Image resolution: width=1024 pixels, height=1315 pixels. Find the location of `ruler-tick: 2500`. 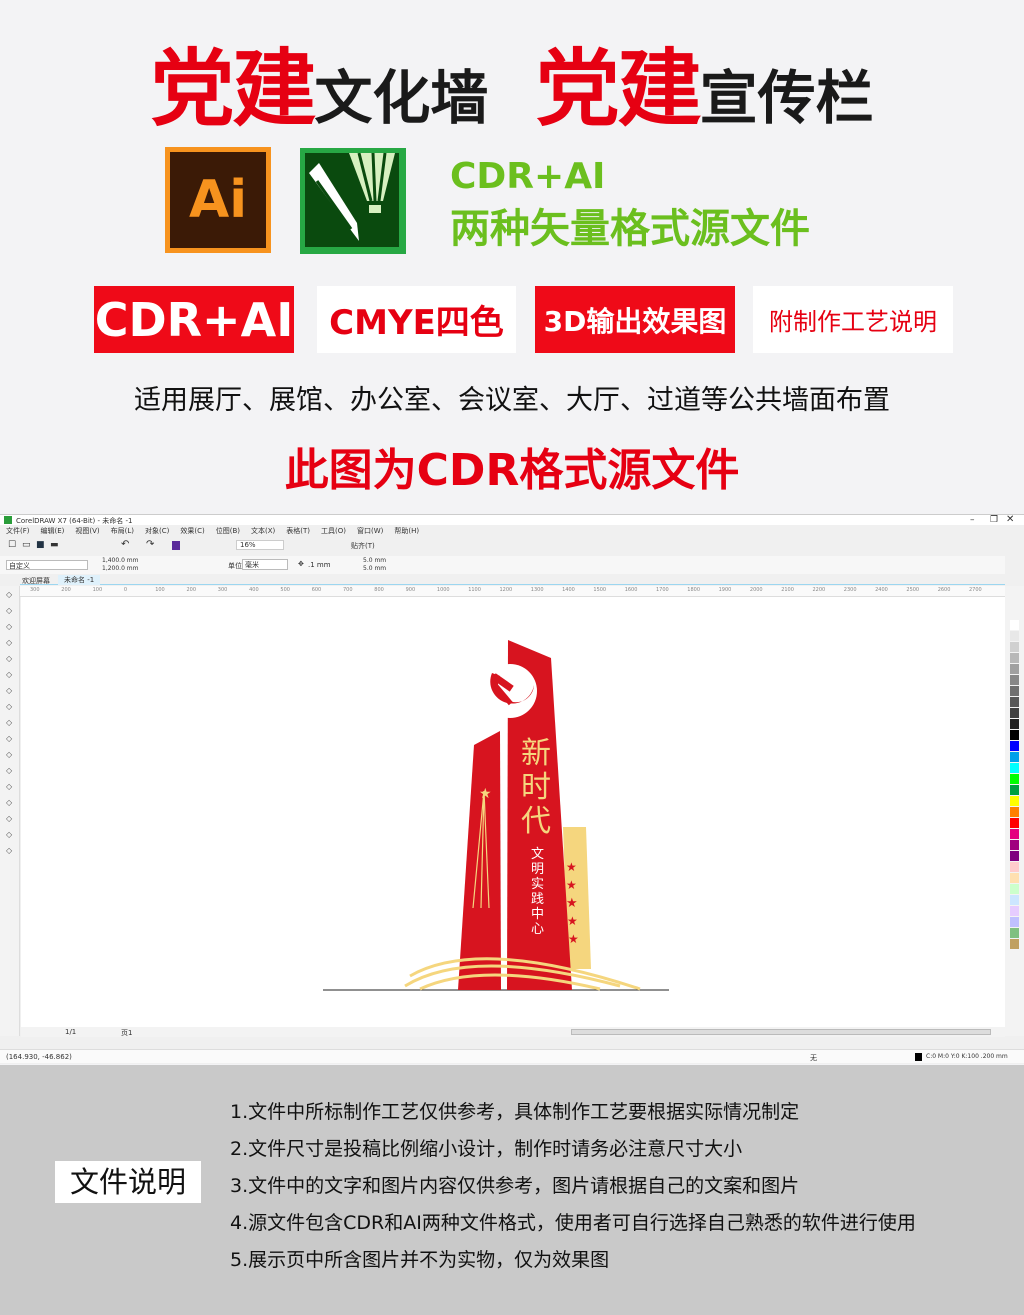

ruler-tick: 2500 is located at coordinates (913, 590).